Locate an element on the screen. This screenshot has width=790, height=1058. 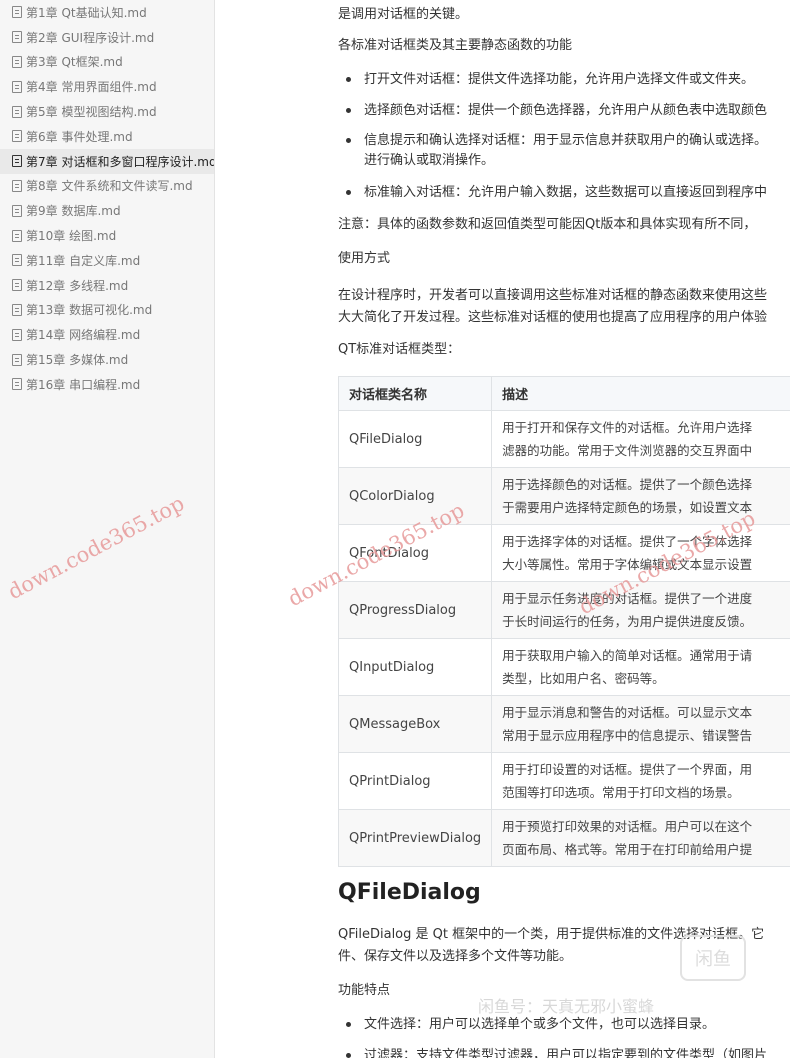
sidebar-item-chapter-4: 第4章 常用界面组件.md is located at coordinates (107, 86).